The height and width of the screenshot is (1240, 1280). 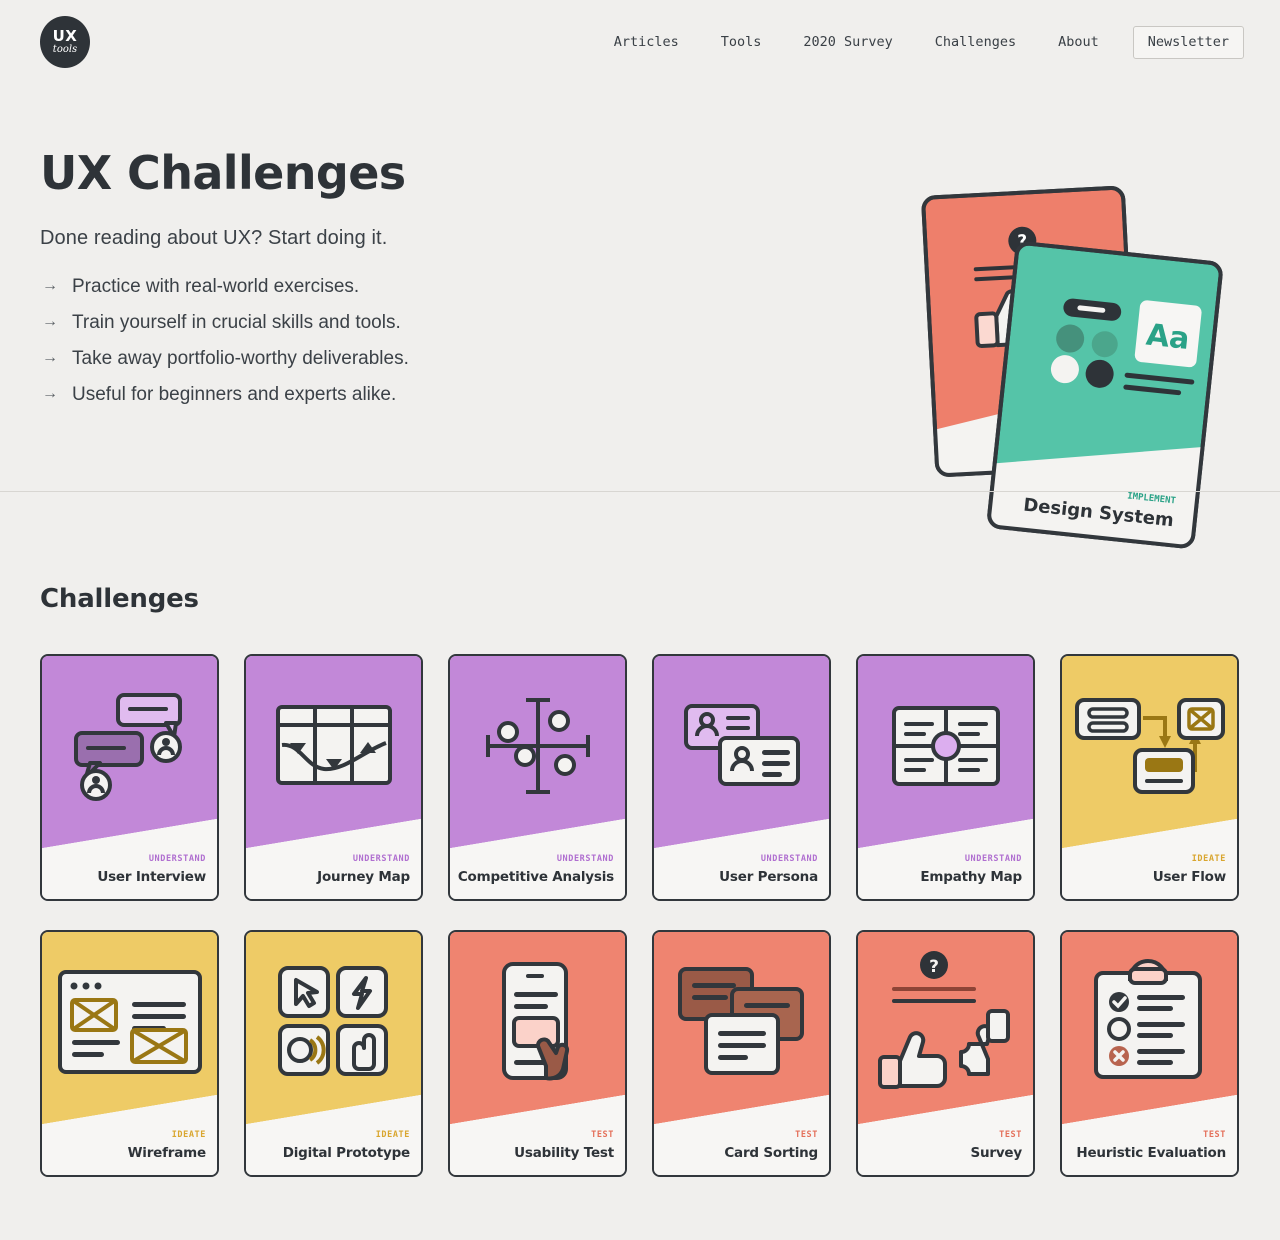 I want to click on hero-bullet-label: Take away portfolio-worthy deliverables., so click(x=240, y=358).